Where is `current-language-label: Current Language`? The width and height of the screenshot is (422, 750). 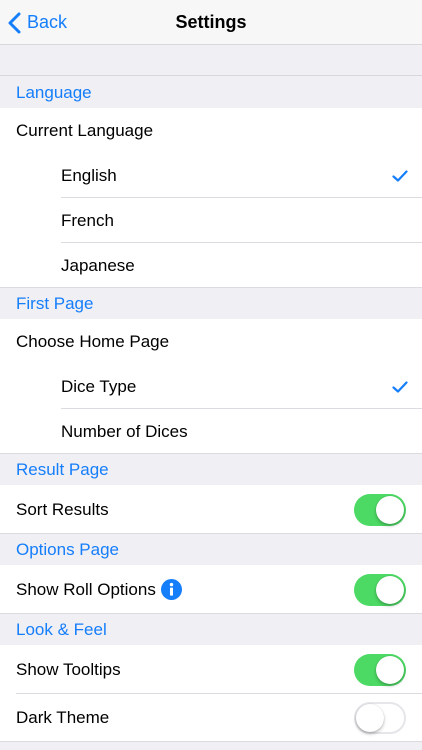
current-language-label: Current Language is located at coordinates (85, 130).